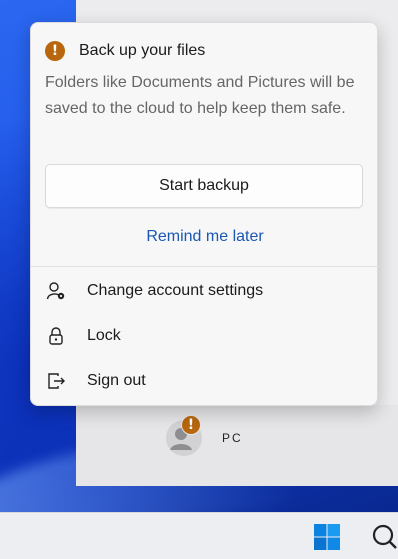 The image size is (398, 559). I want to click on taskbar, so click(199, 535).